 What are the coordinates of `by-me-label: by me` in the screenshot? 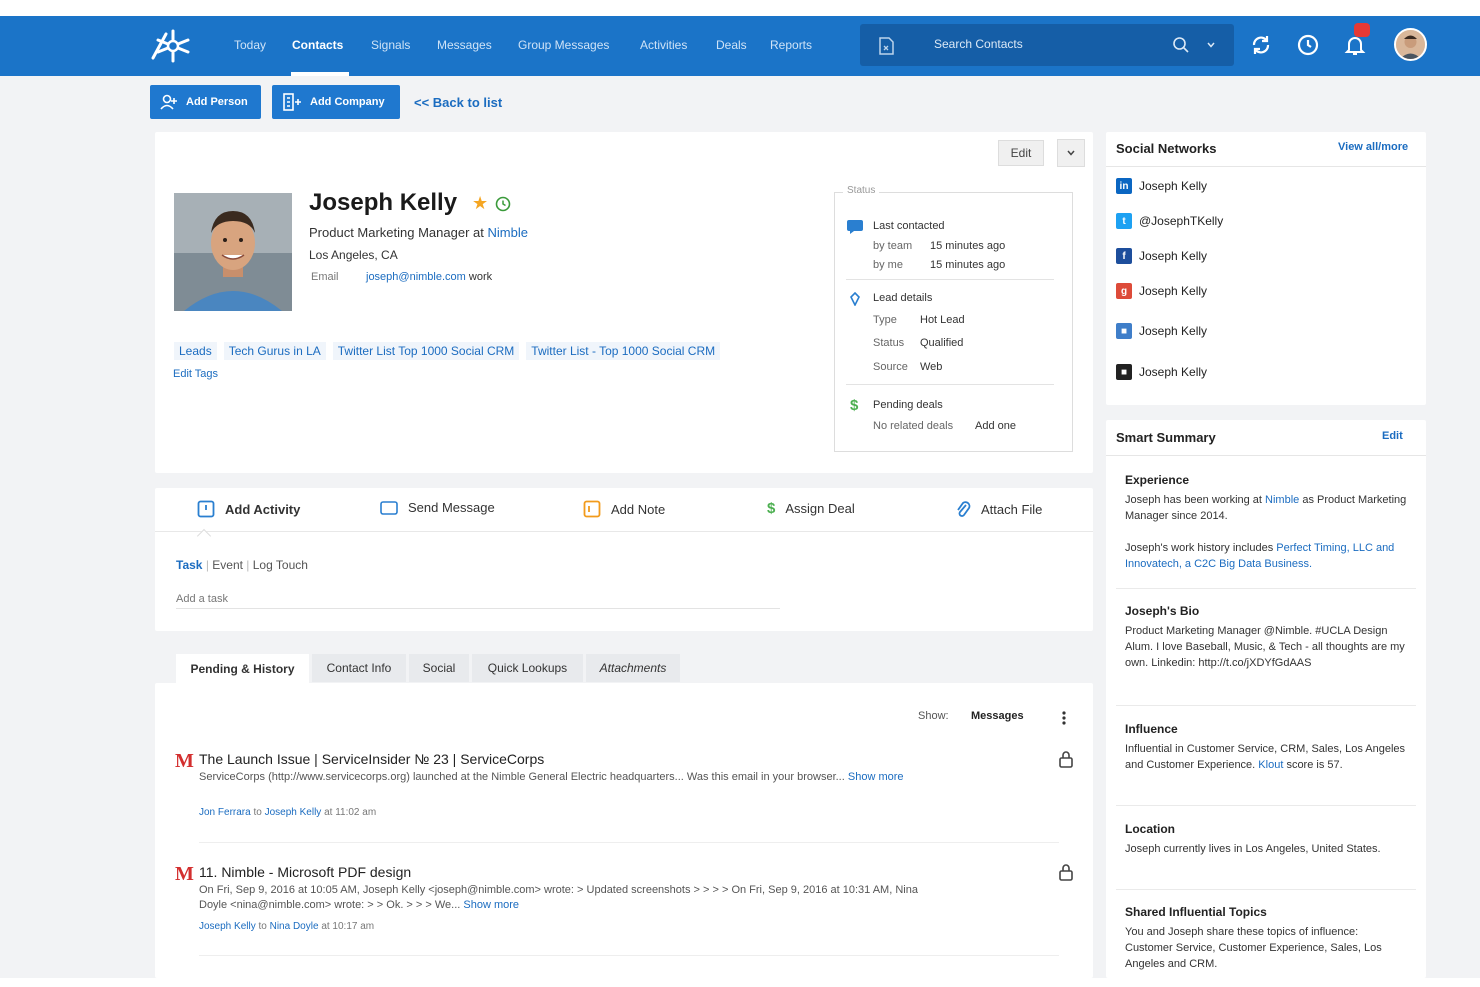 It's located at (888, 265).